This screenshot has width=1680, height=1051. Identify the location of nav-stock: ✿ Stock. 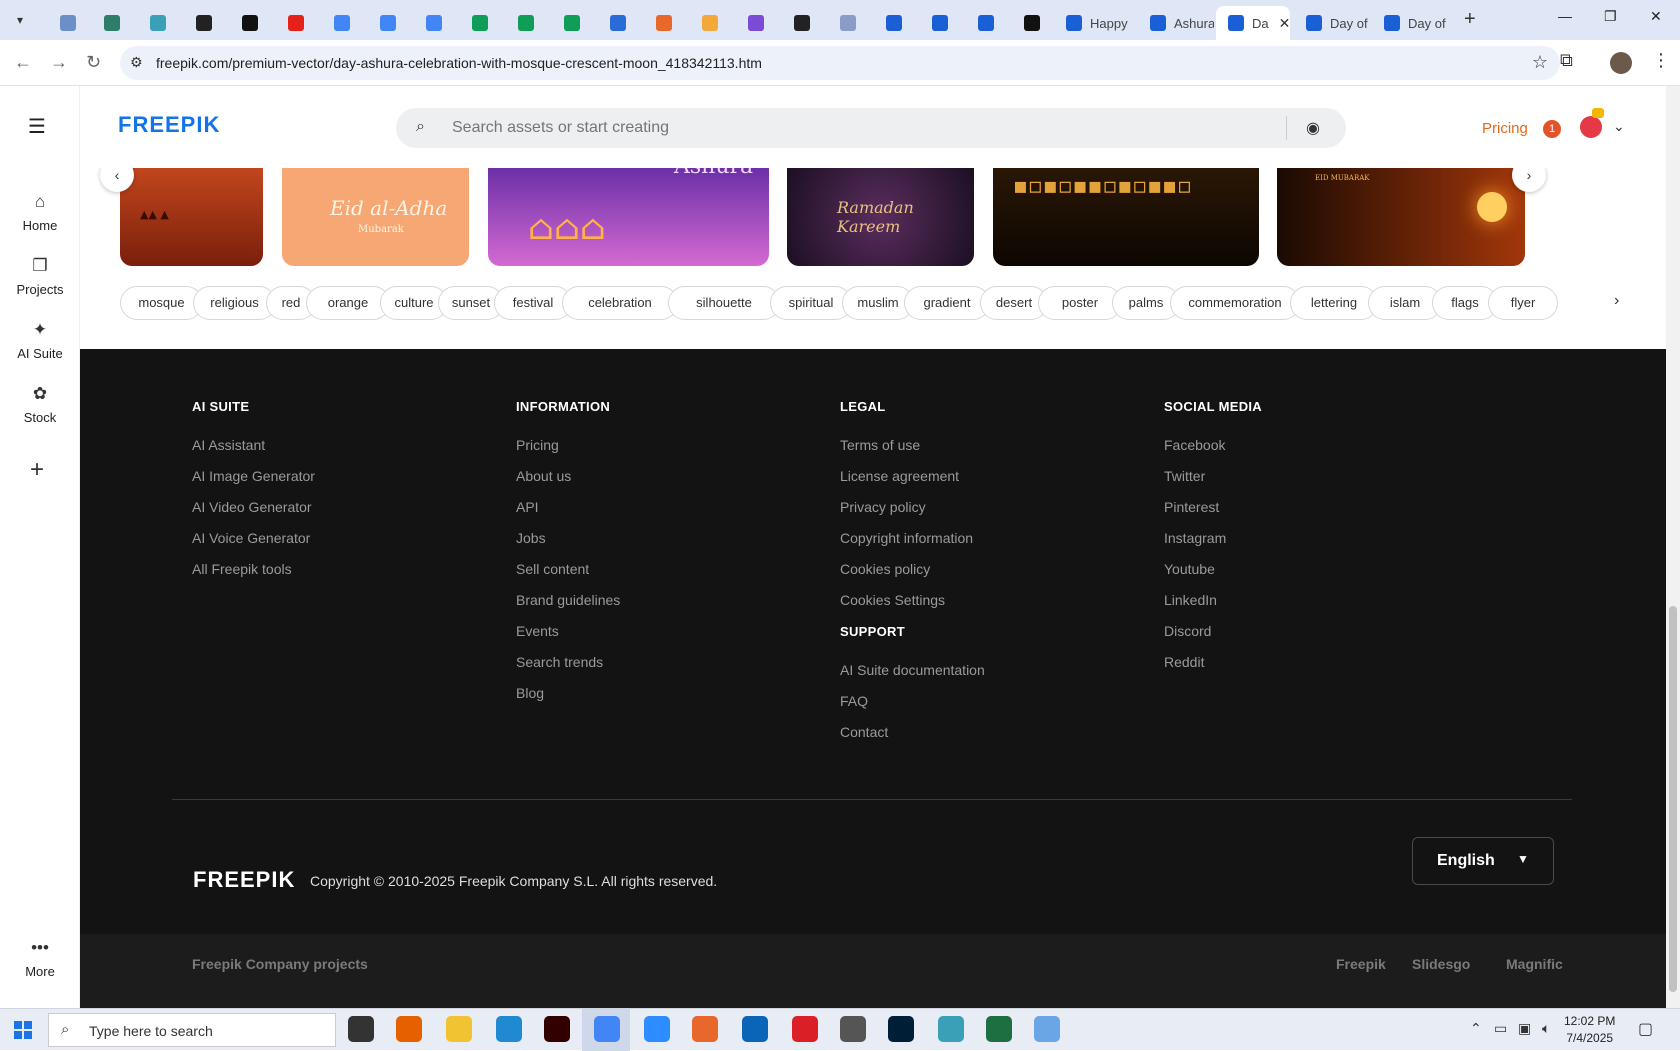
(40, 404).